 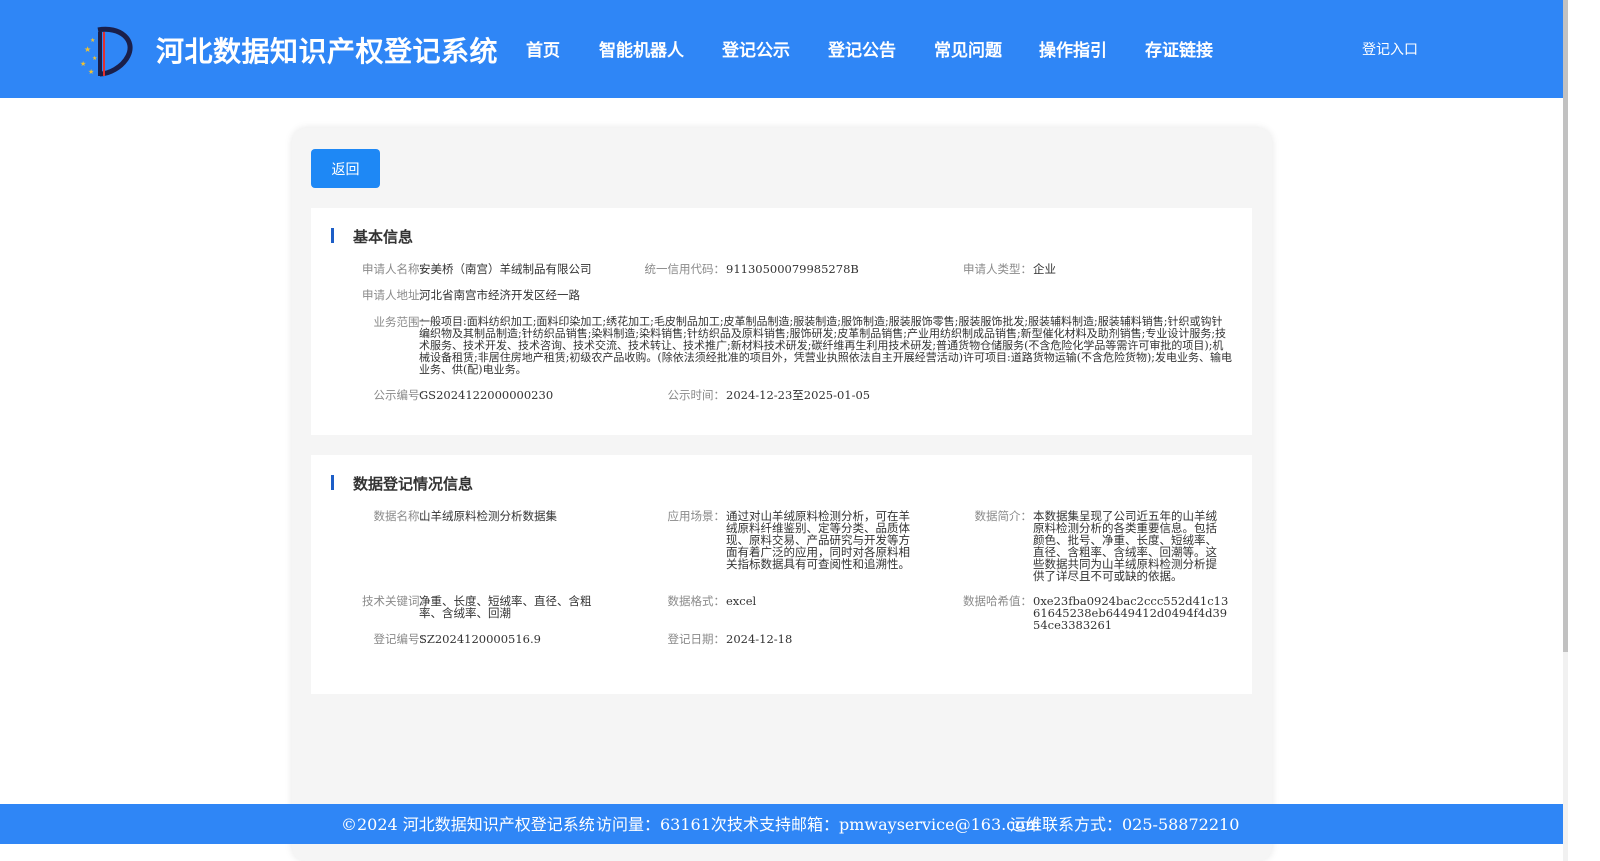 What do you see at coordinates (505, 607) in the screenshot?
I see `keywords-value: 净重、长度、短绒率、直径、含粗率、含绒率、回潮` at bounding box center [505, 607].